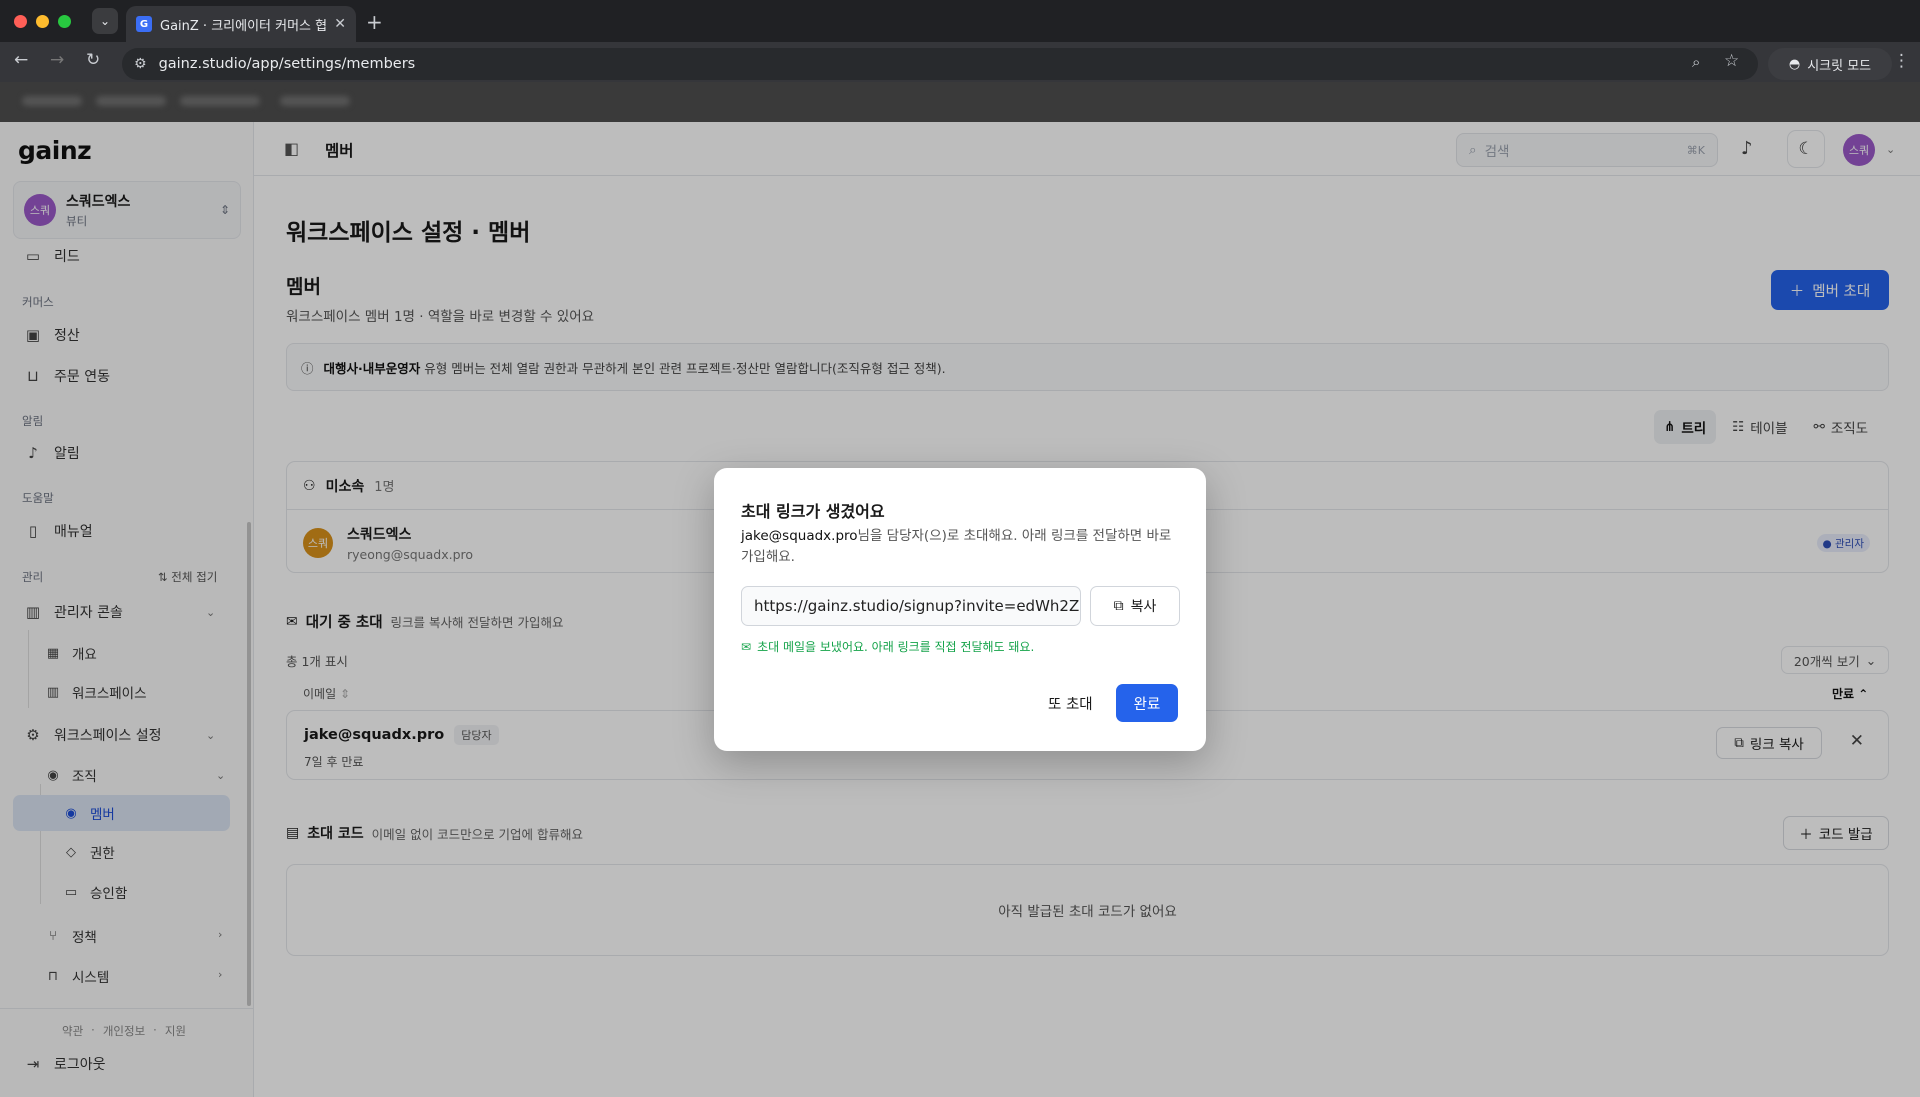  I want to click on reload-icon: ↻, so click(93, 60).